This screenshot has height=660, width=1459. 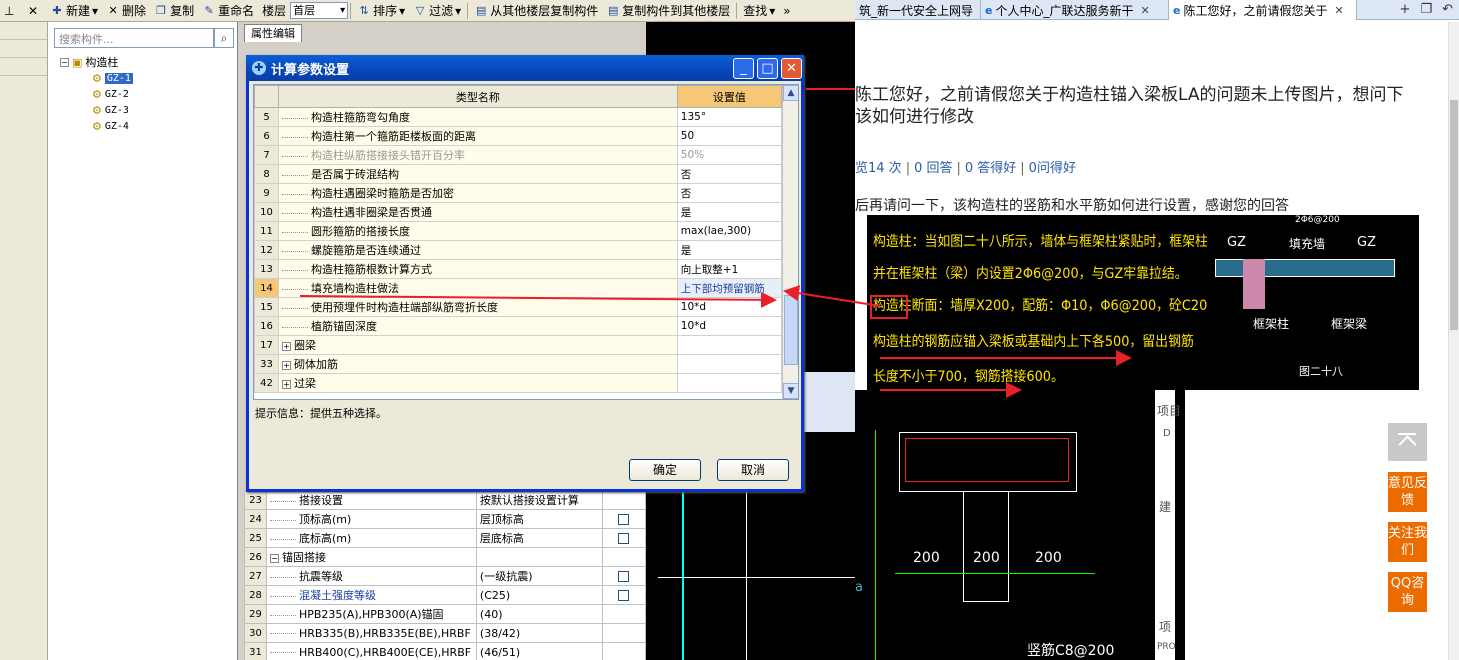 I want to click on tree-item-gz-2: ⚙ GZ-2, so click(x=96, y=94).